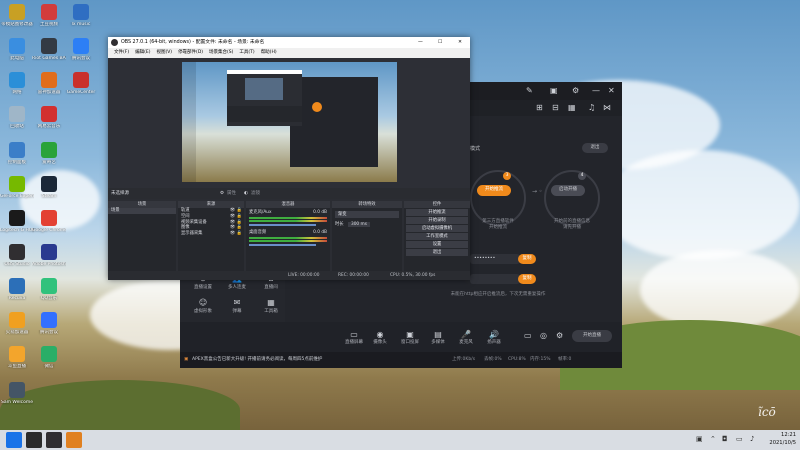  What do you see at coordinates (49, 154) in the screenshot?
I see `desktop-icon: 爱奇艺` at bounding box center [49, 154].